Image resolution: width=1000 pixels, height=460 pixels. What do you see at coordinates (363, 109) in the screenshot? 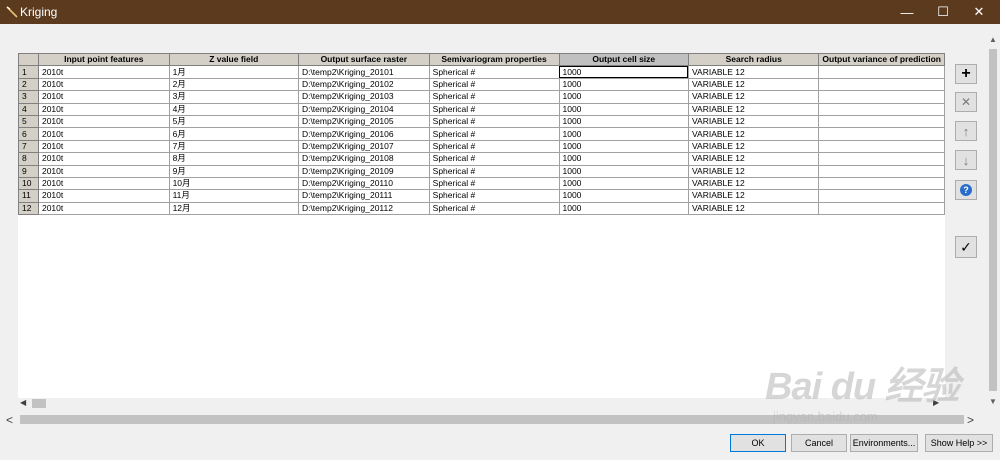
I see `cell-output-raster: D:\temp2\Kriging_20104` at bounding box center [363, 109].